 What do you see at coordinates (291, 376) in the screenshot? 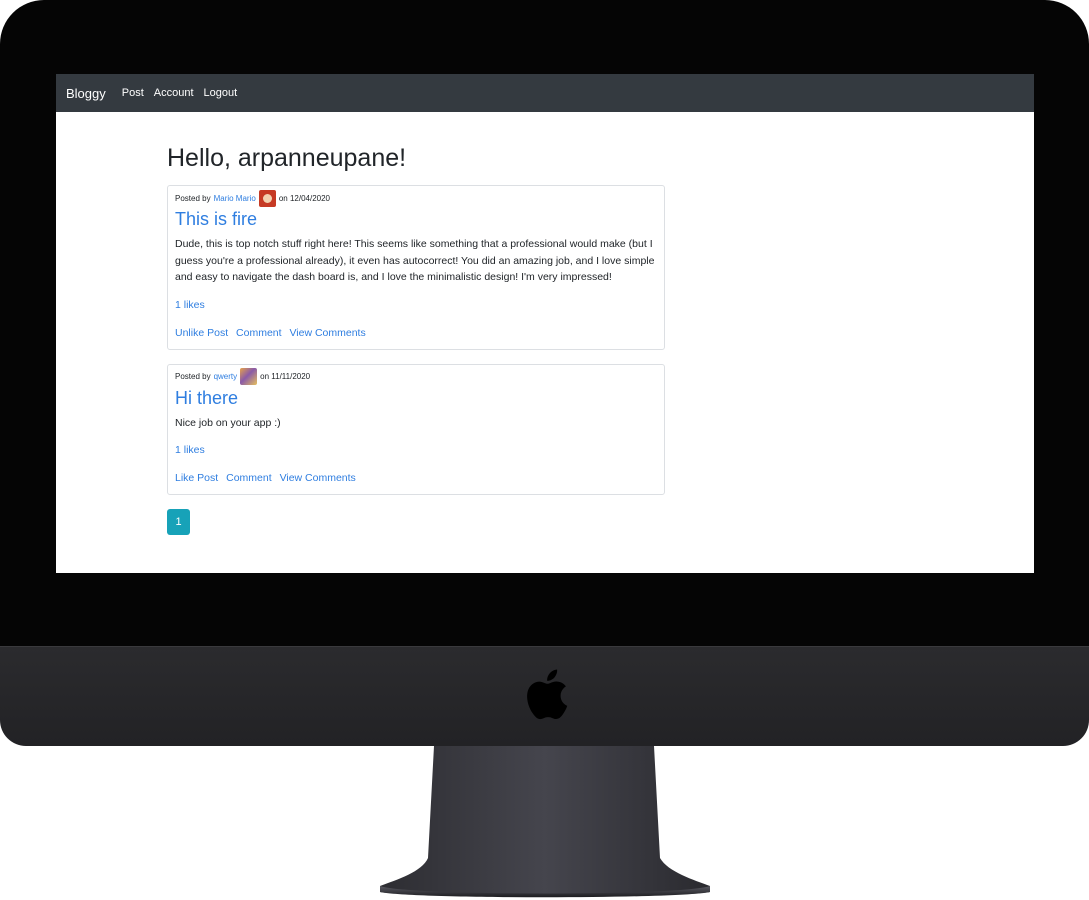
I see `post-date: 11/11/2020` at bounding box center [291, 376].